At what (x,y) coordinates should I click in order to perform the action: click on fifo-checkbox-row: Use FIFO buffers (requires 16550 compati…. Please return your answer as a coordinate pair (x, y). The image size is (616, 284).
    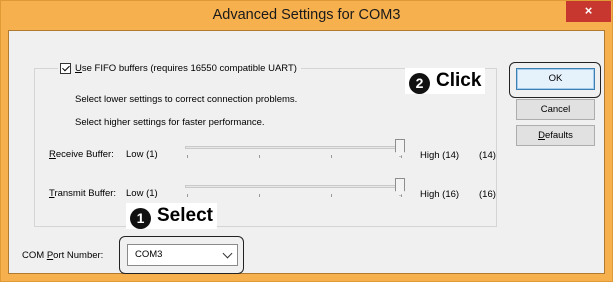
    Looking at the image, I should click on (179, 70).